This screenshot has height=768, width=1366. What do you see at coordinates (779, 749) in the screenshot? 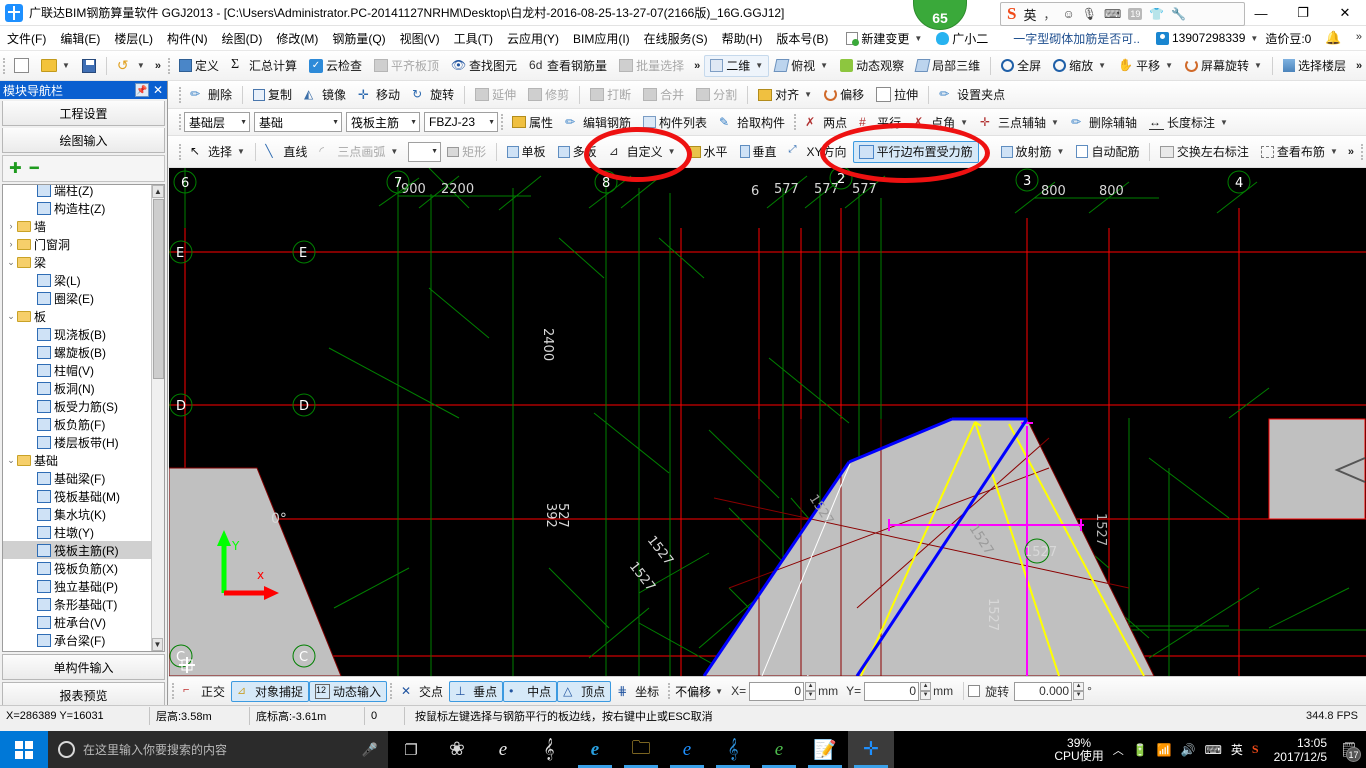
I see `green-browser-icon: e` at bounding box center [779, 749].